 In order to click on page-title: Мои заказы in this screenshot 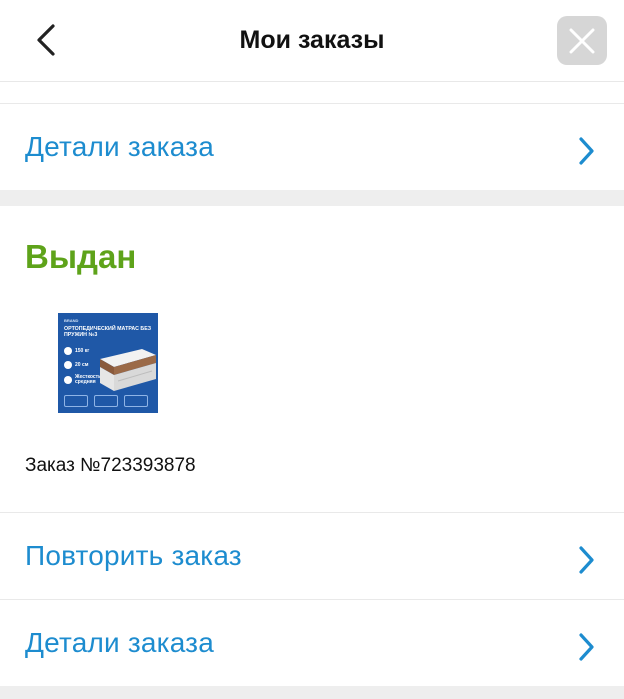, I will do `click(312, 40)`.